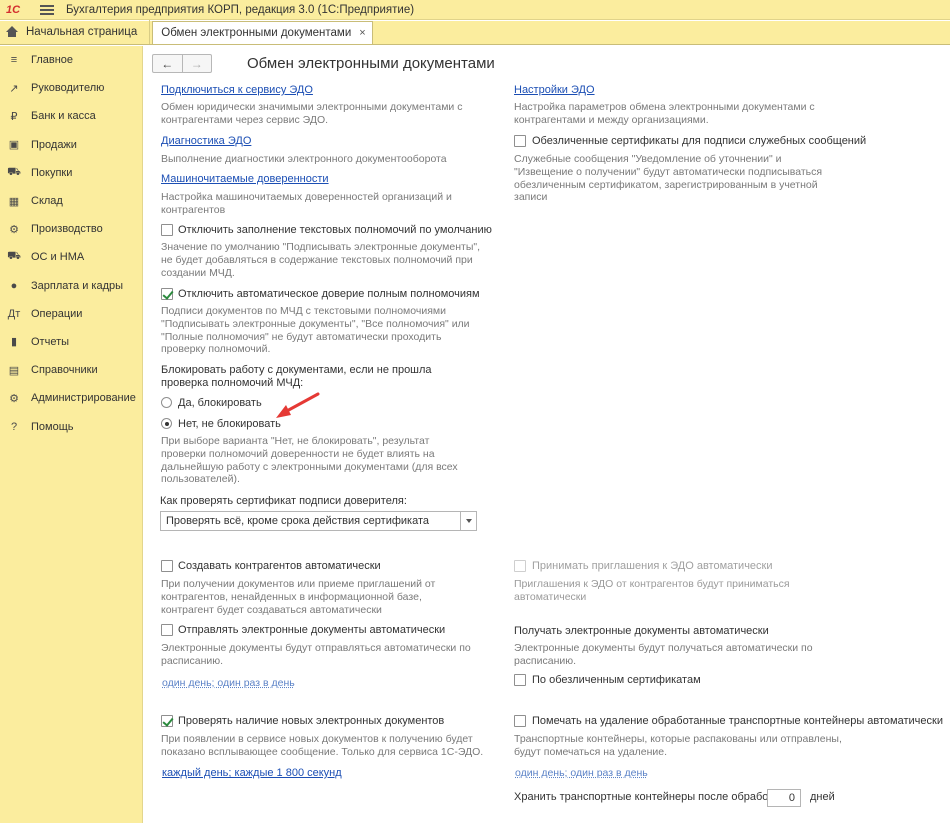 Image resolution: width=950 pixels, height=823 pixels. What do you see at coordinates (12, 32) in the screenshot?
I see `home-icon` at bounding box center [12, 32].